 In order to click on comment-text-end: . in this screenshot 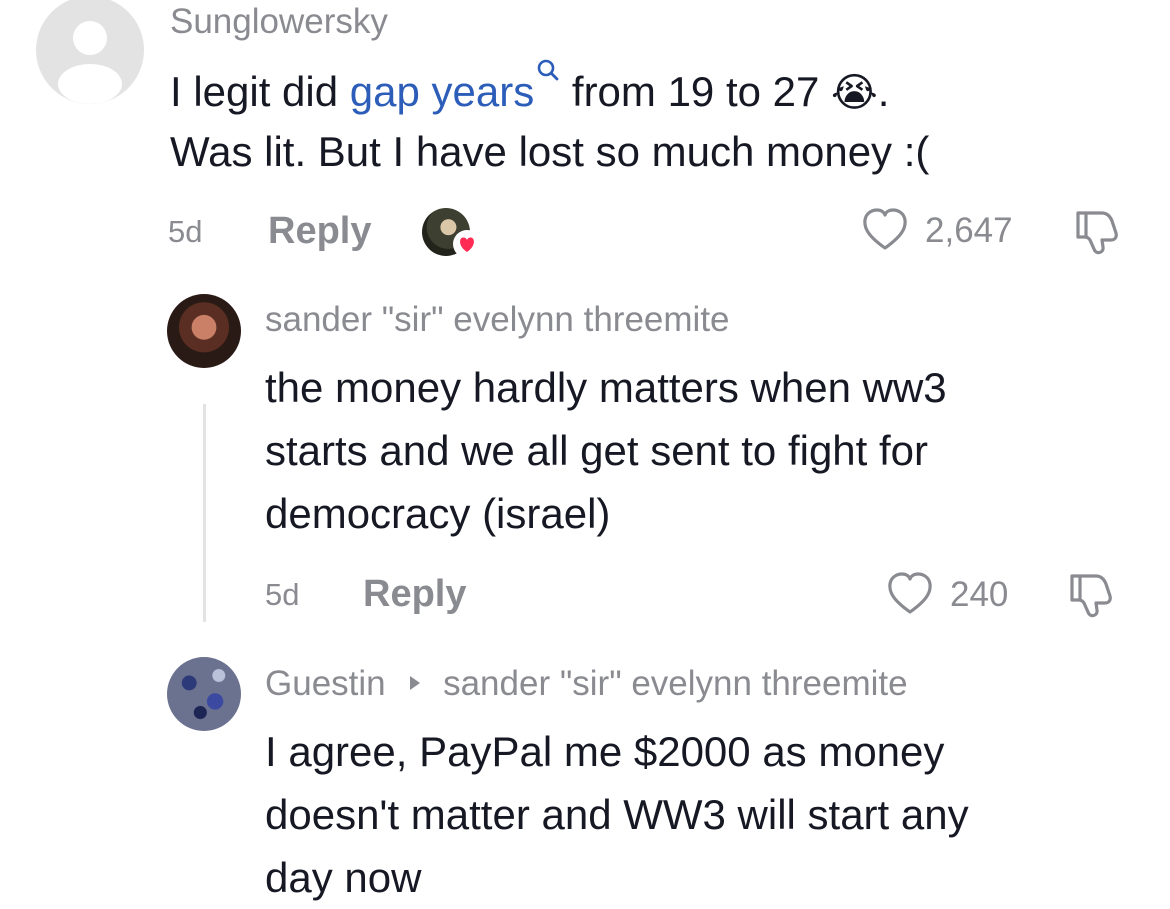, I will do `click(883, 91)`.